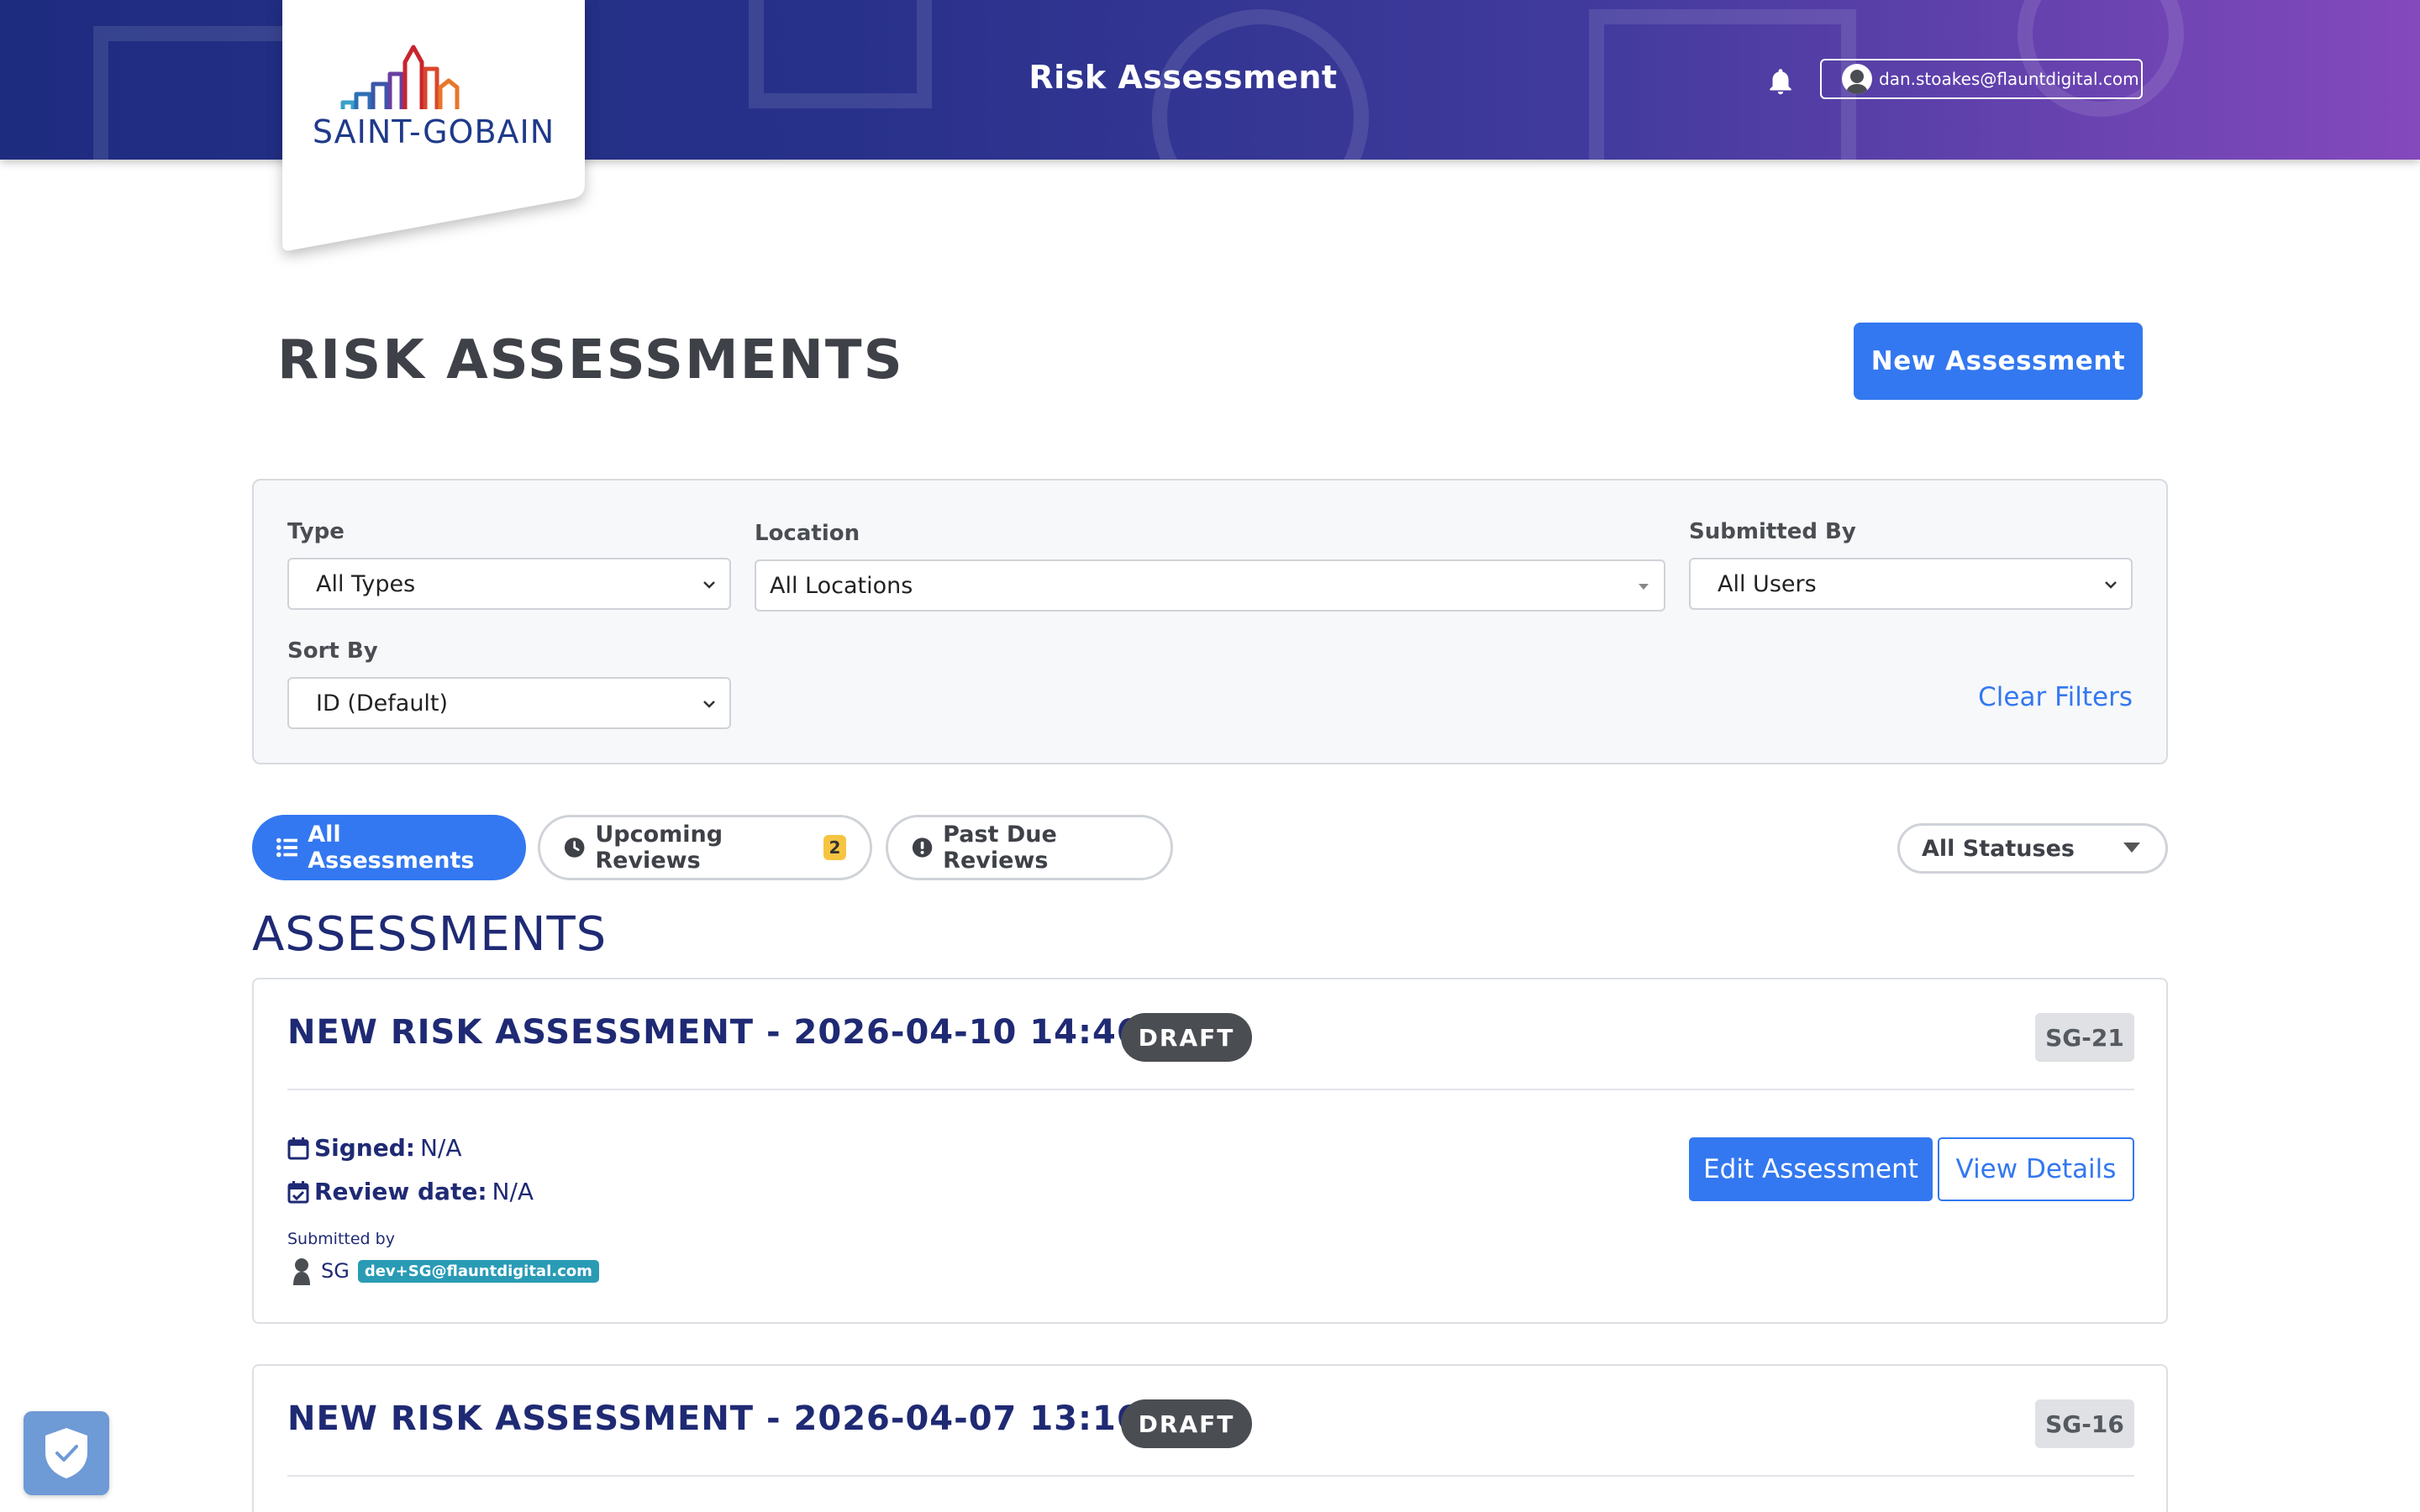 This screenshot has width=2420, height=1512. What do you see at coordinates (366, 583) in the screenshot?
I see `type-filter-value: All Types` at bounding box center [366, 583].